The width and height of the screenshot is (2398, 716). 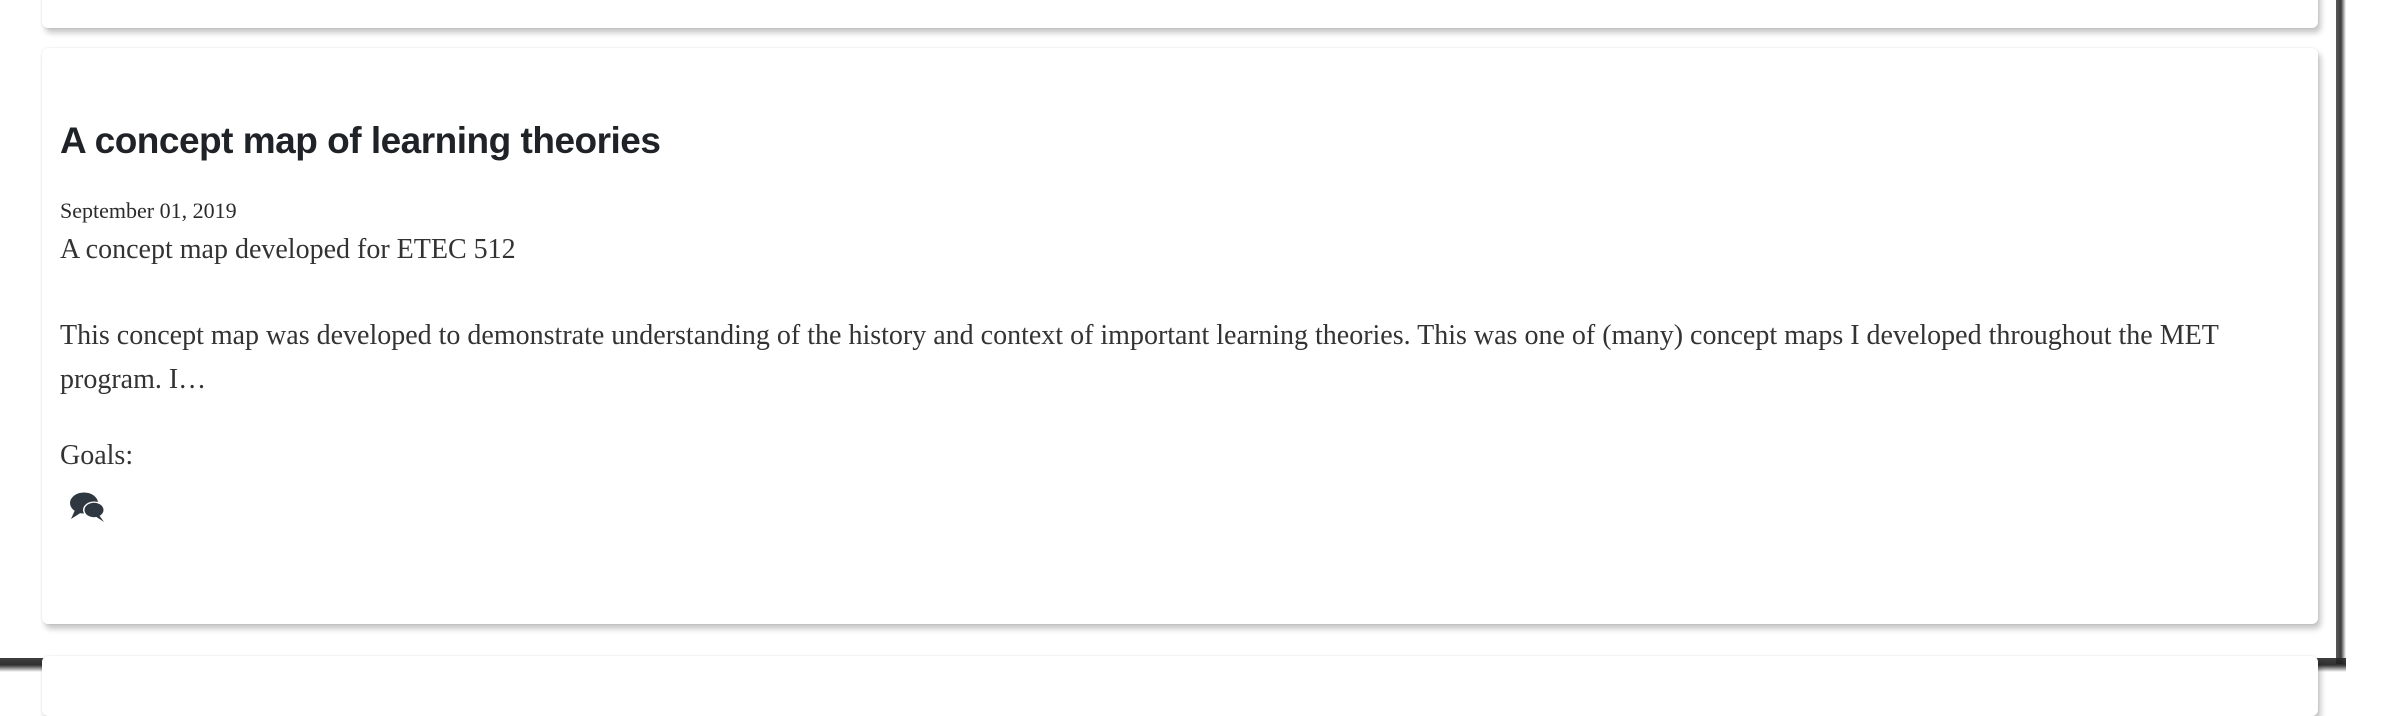 I want to click on post-date: September 01, 2019, so click(x=148, y=210).